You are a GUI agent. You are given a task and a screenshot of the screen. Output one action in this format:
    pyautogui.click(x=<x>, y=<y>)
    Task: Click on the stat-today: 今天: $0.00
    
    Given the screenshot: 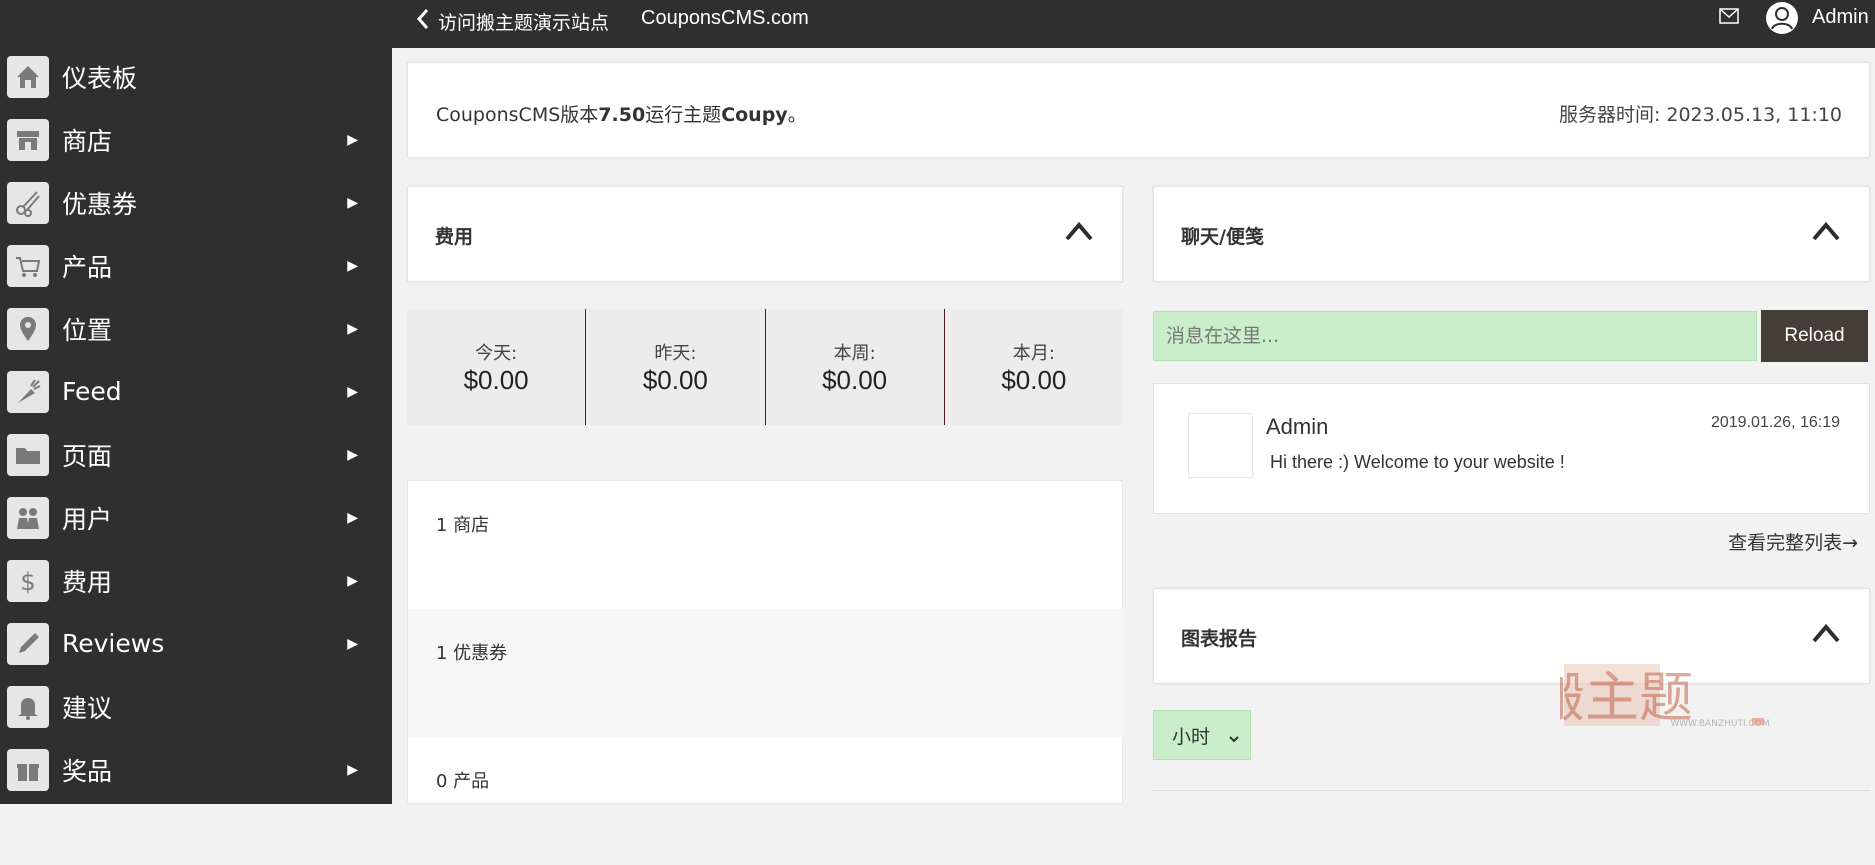 What is the action you would take?
    pyautogui.click(x=497, y=367)
    